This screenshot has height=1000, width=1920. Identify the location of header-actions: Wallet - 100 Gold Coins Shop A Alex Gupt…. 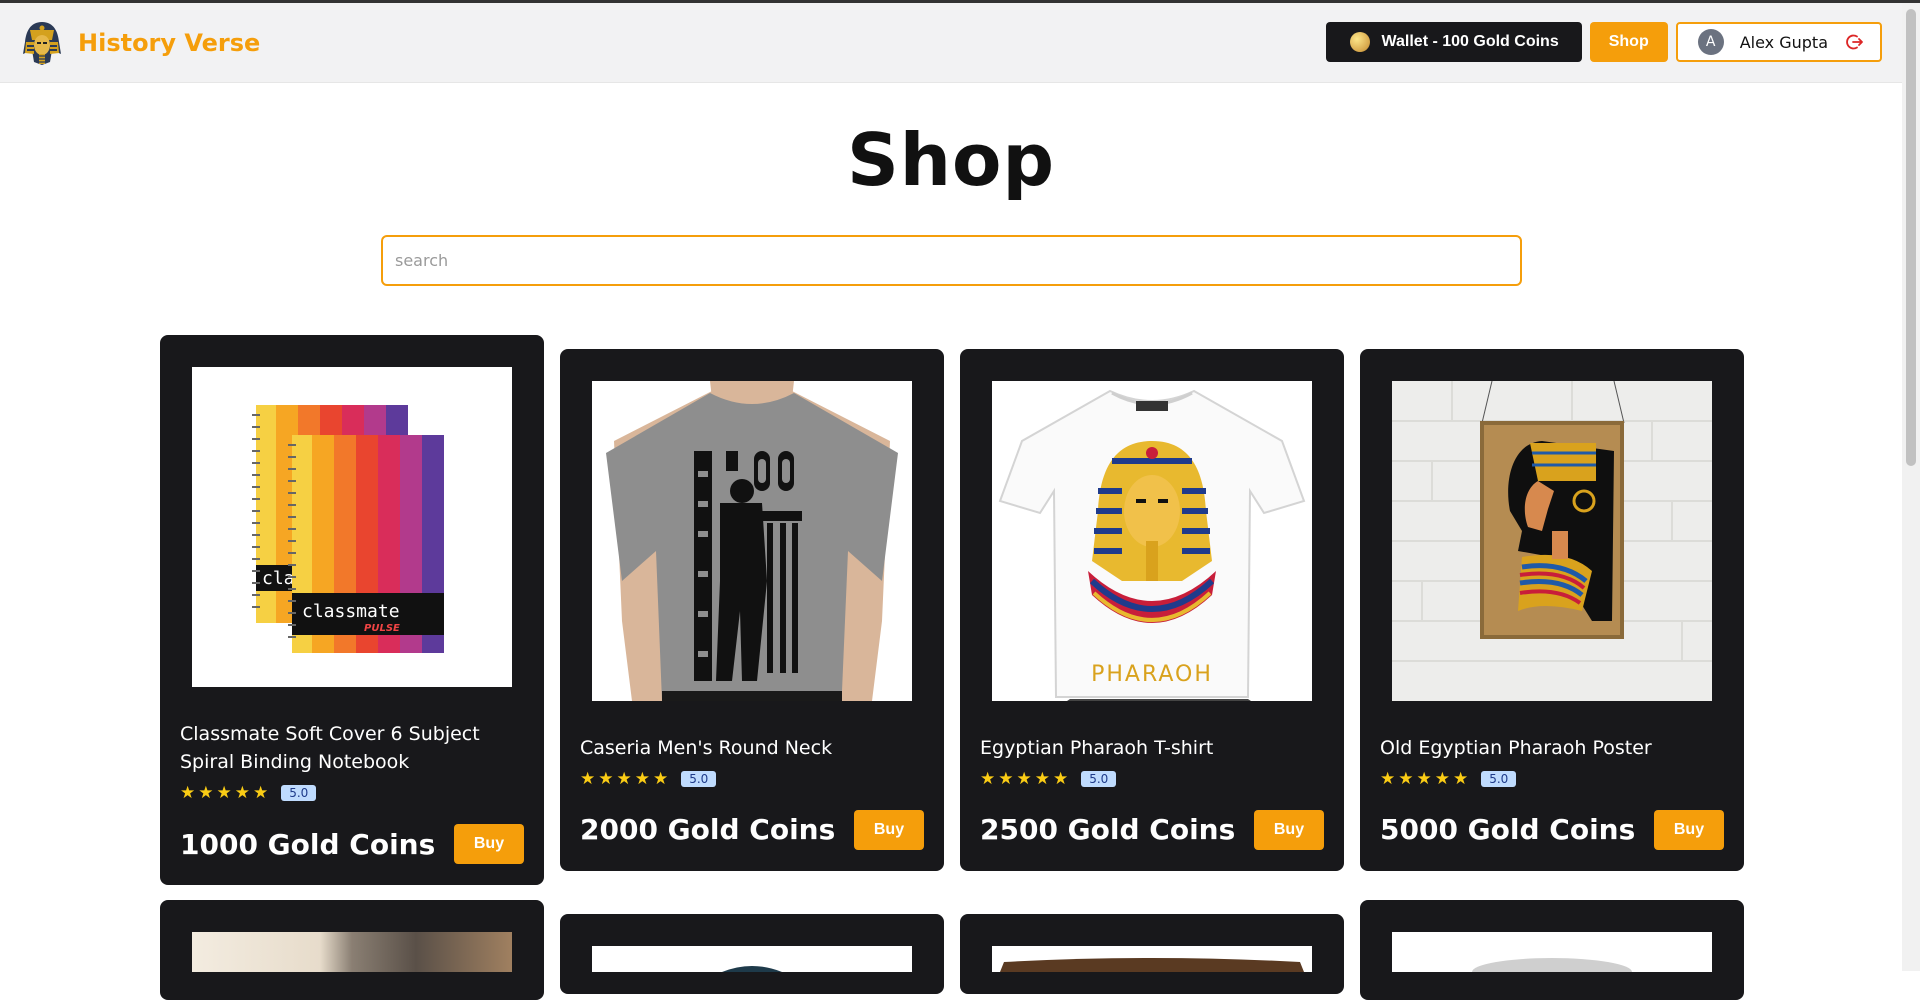
(1603, 42).